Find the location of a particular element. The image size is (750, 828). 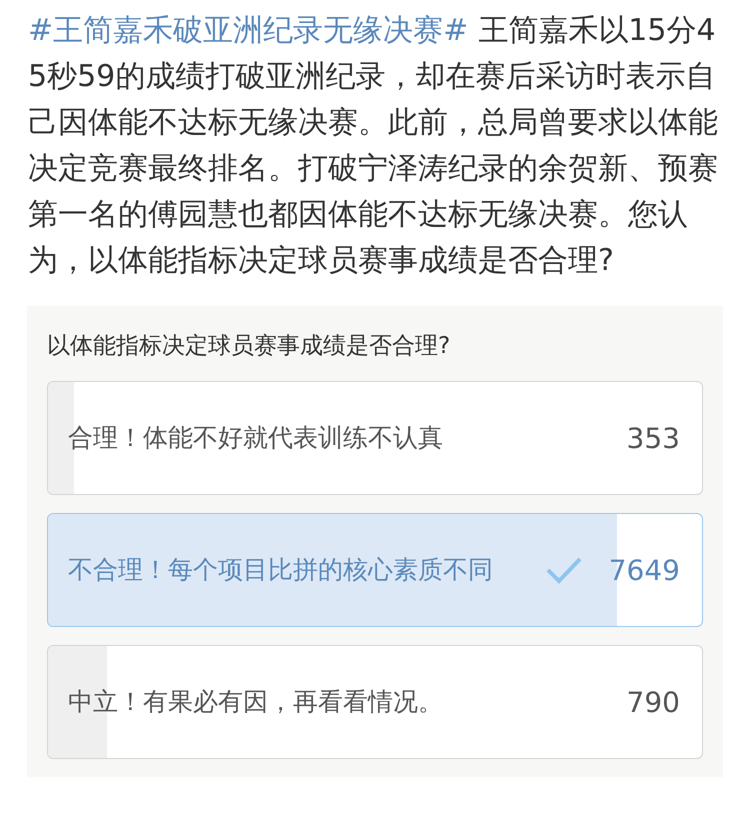

poll-option: 中立！有果必有因，再看看情况。 790 is located at coordinates (375, 702).